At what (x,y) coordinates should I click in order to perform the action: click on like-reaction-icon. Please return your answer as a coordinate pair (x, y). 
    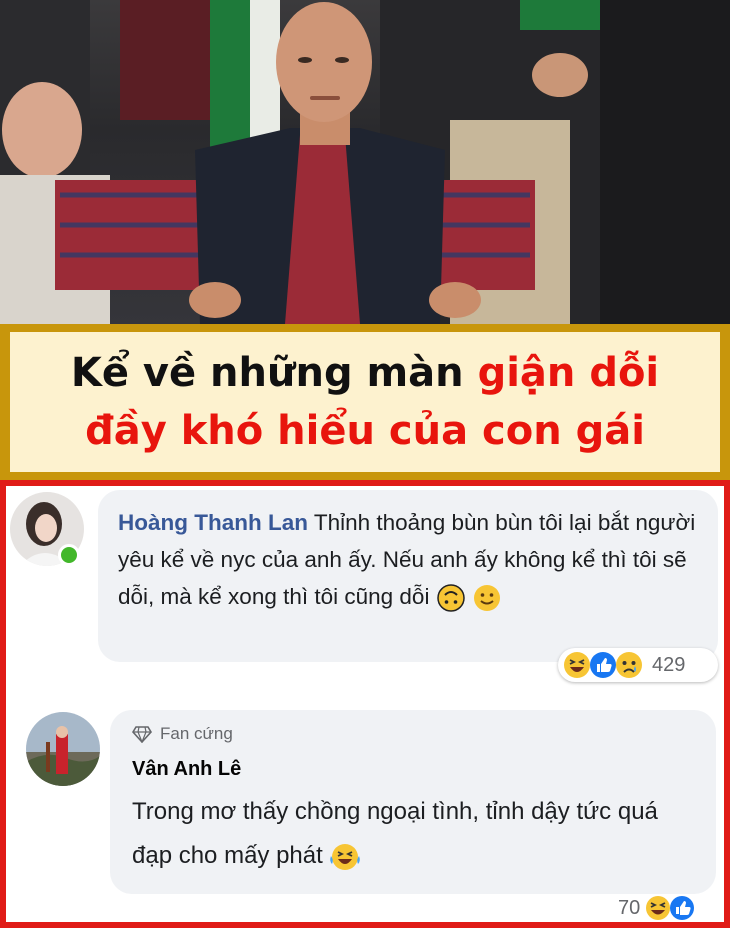
    Looking at the image, I should click on (682, 908).